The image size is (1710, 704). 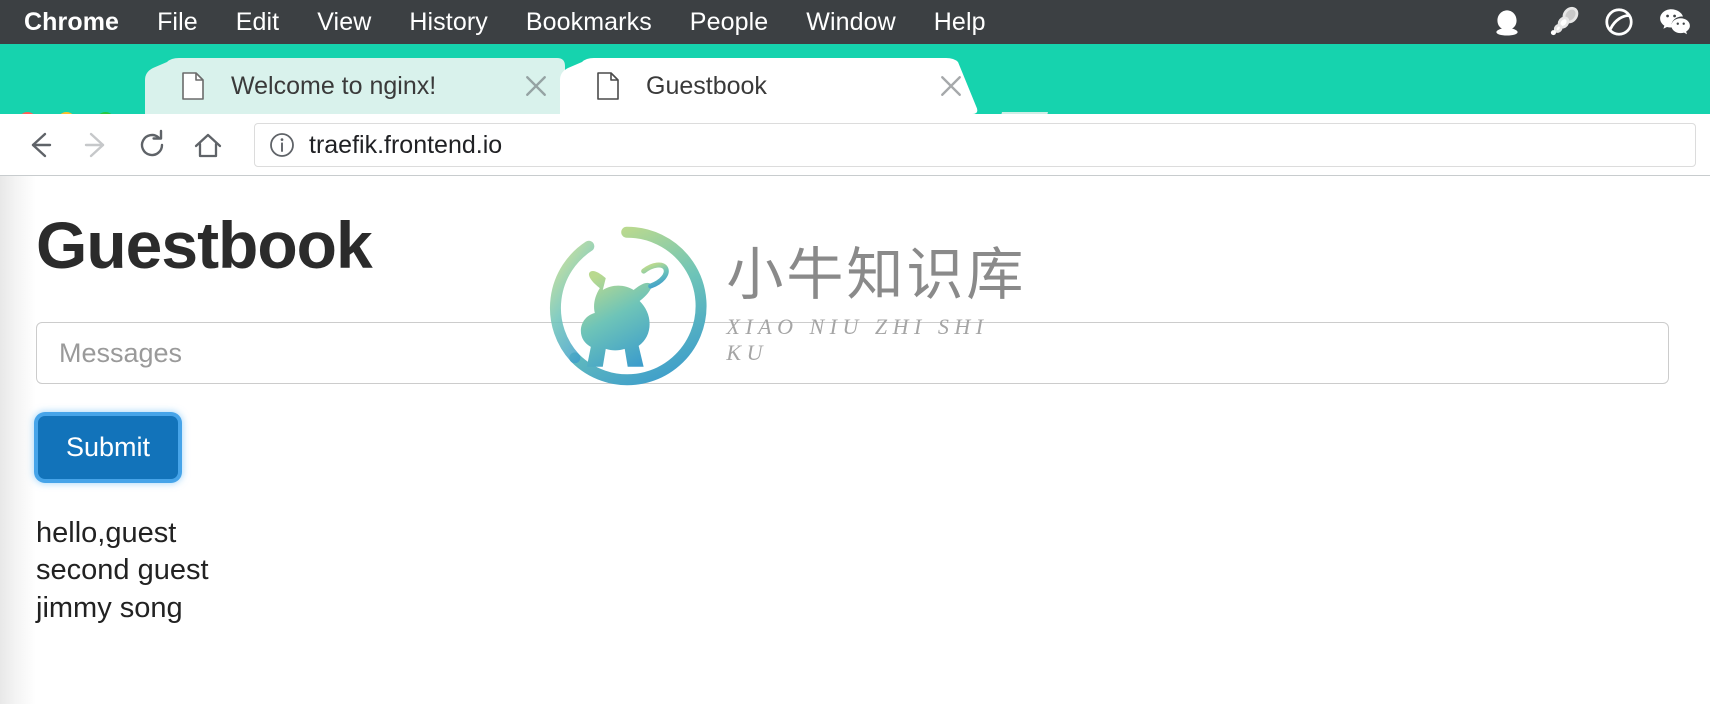 I want to click on window-close-button, so click(x=27, y=113).